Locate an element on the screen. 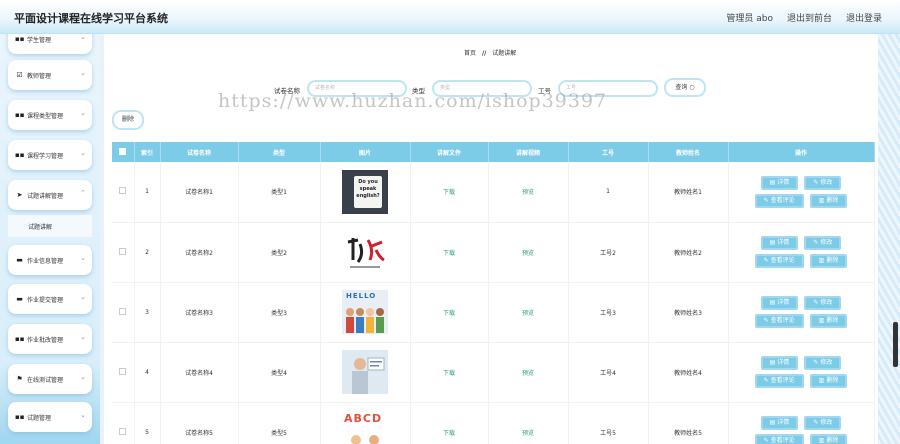 This screenshot has height=444, width=900. sidebar-item-exam-explain: ➤ 试题讲解管理 ⌃ is located at coordinates (50, 195).